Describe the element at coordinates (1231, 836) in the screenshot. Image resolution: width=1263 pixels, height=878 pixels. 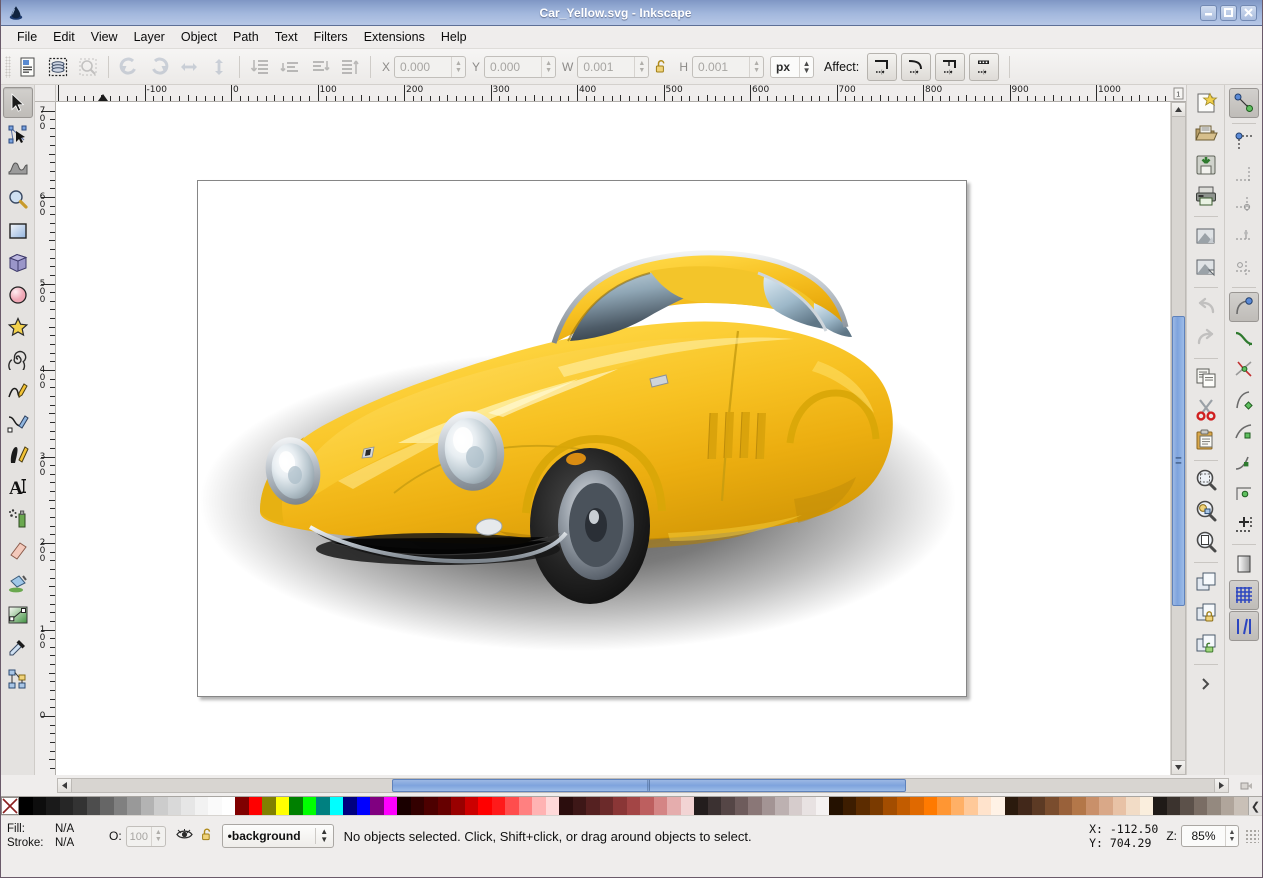
I see `zoom-stepper: ▲ ▼` at that location.